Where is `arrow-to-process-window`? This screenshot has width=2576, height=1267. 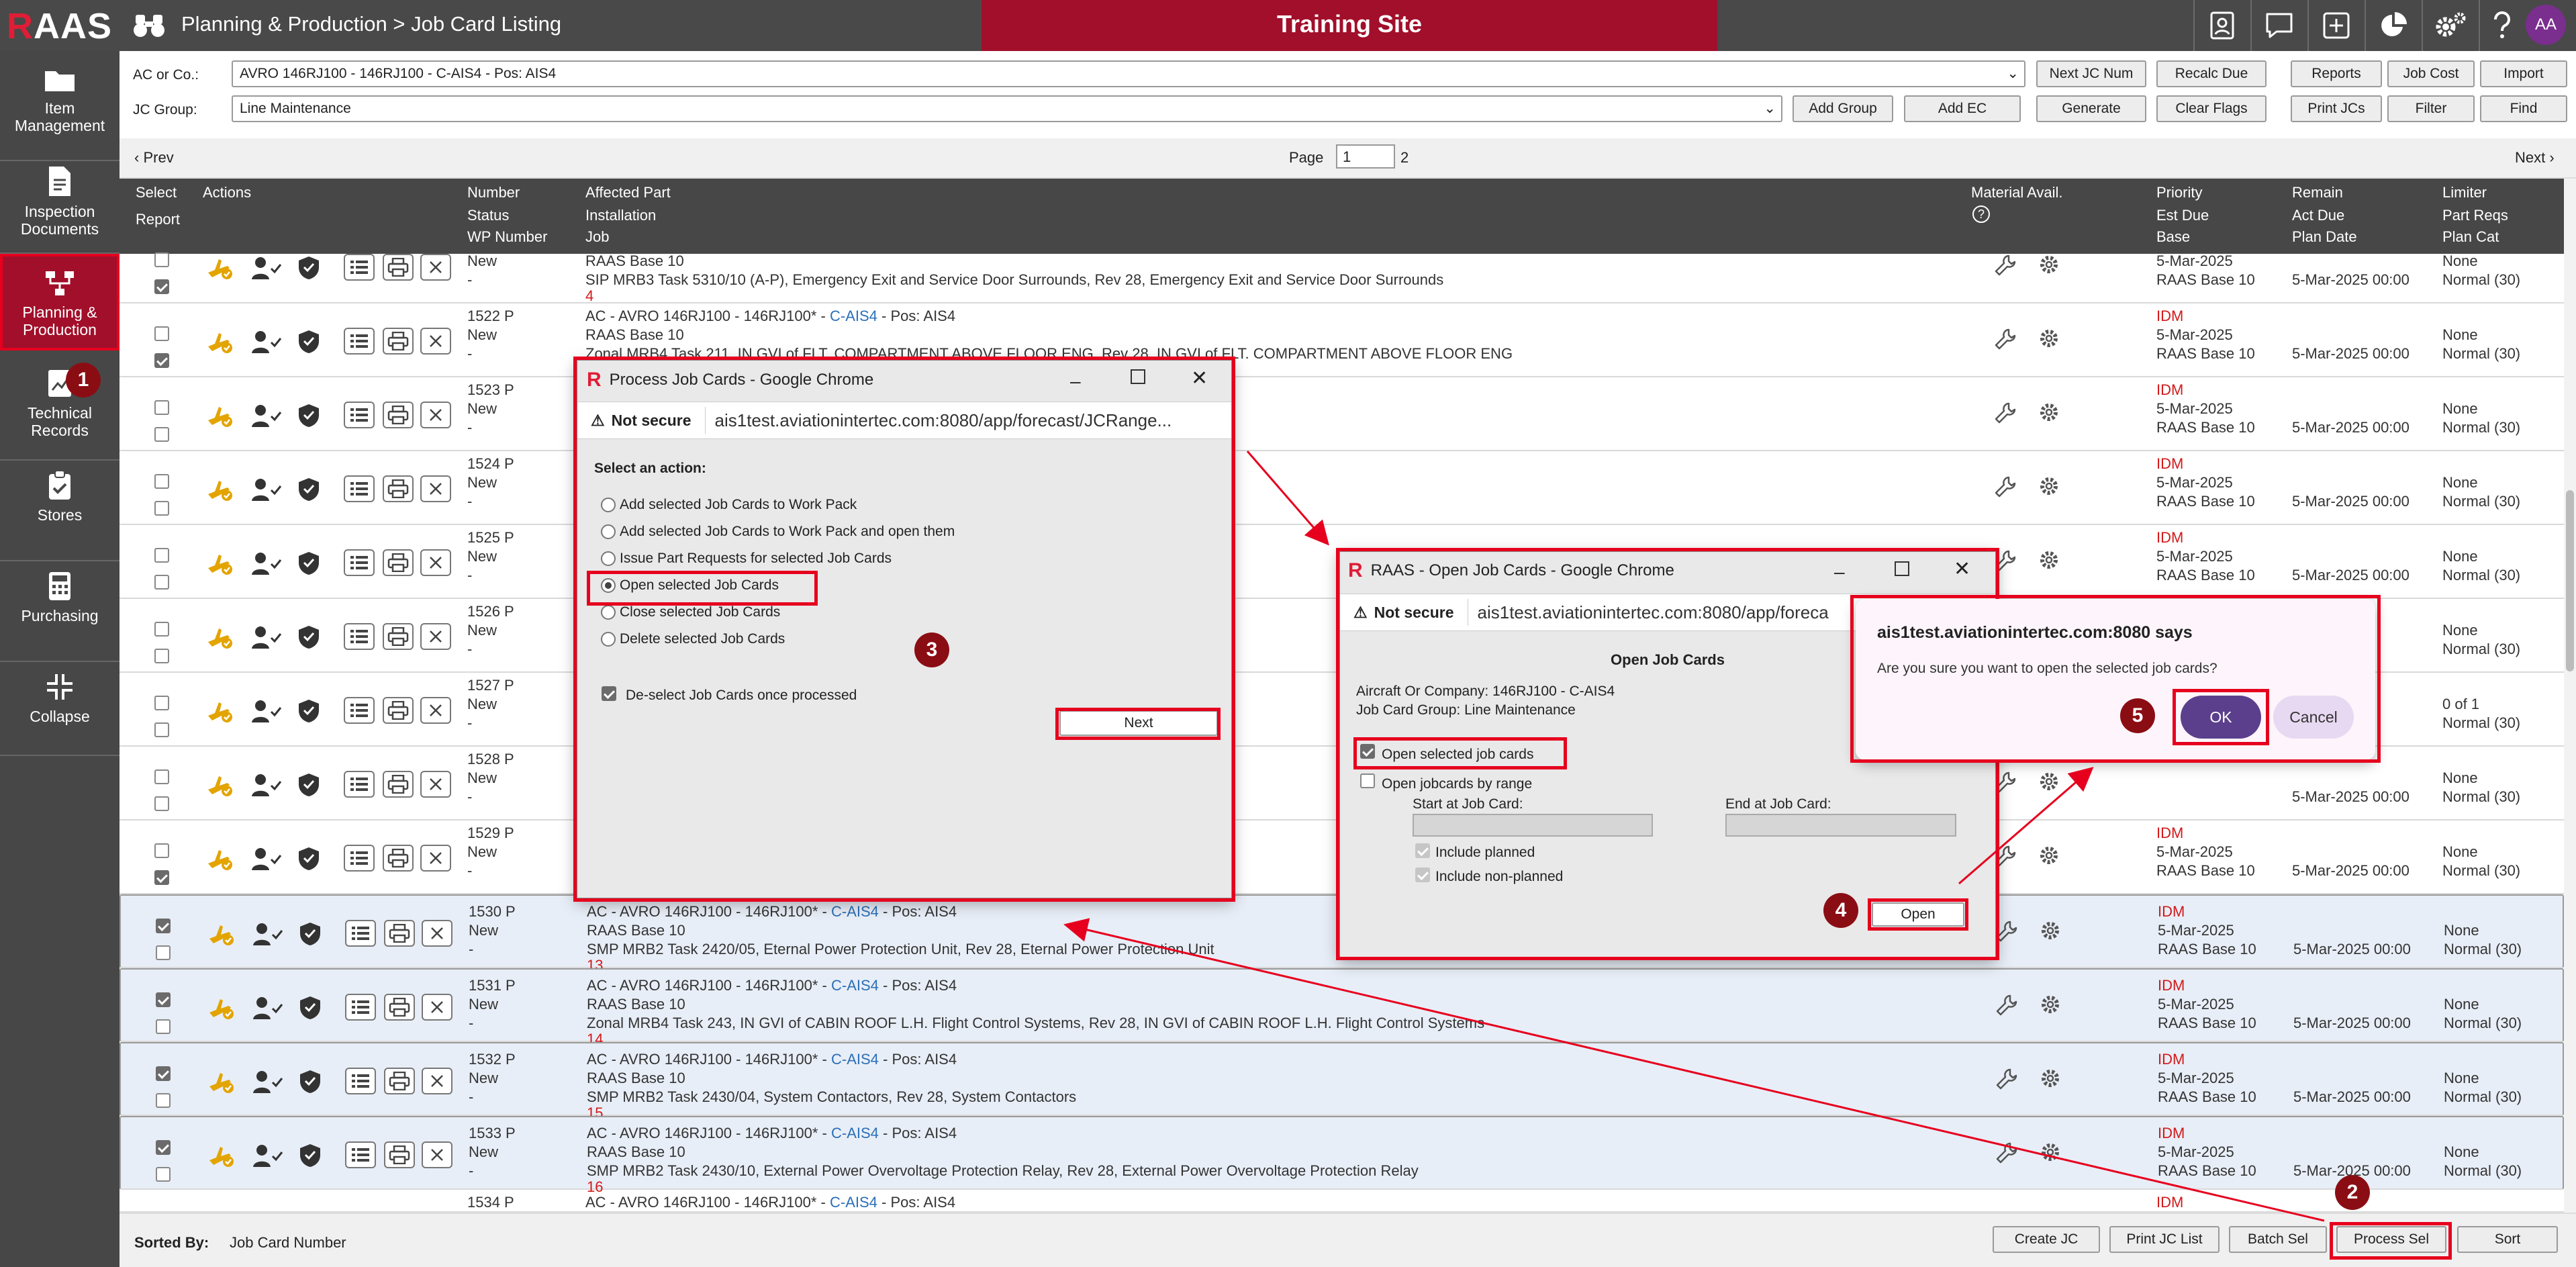 arrow-to-process-window is located at coordinates (1694, 1070).